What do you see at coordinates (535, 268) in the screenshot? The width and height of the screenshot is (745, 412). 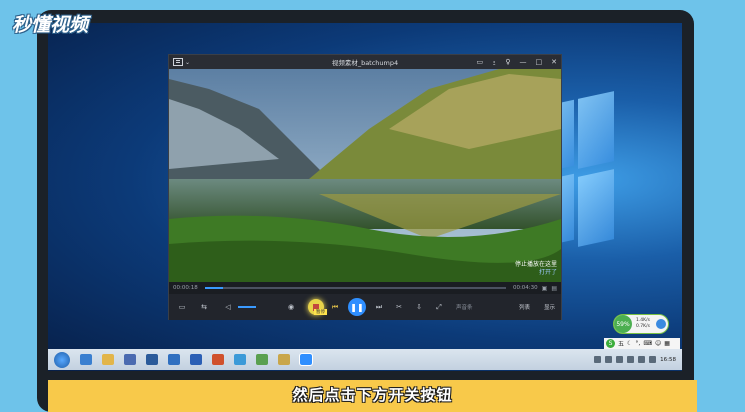 I see `video-overlay-text: 停止播放在这里 打开了` at bounding box center [535, 268].